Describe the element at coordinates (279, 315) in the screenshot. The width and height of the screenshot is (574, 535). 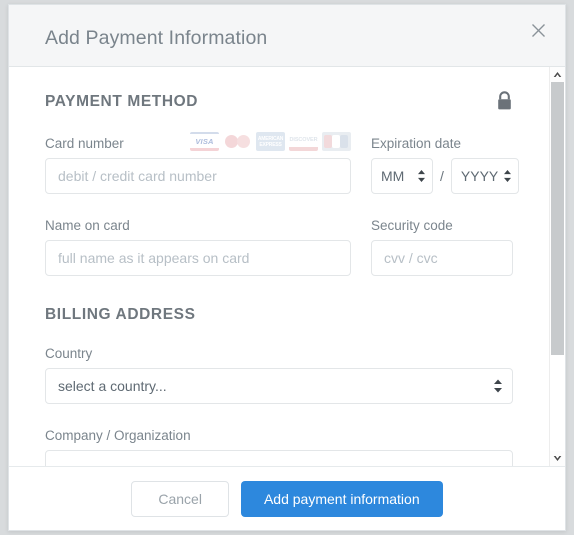
I see `billing-address-heading: BILLING ADDRESS` at that location.